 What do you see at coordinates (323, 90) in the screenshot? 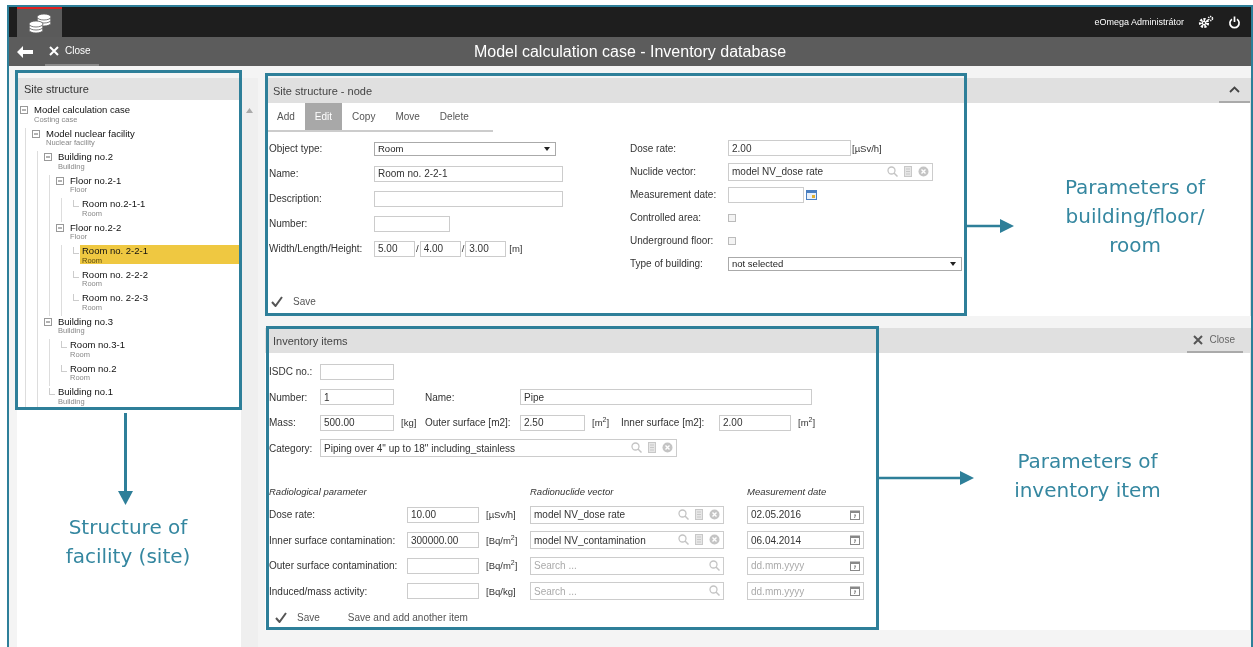
I see `panel-title: Site structure - node` at bounding box center [323, 90].